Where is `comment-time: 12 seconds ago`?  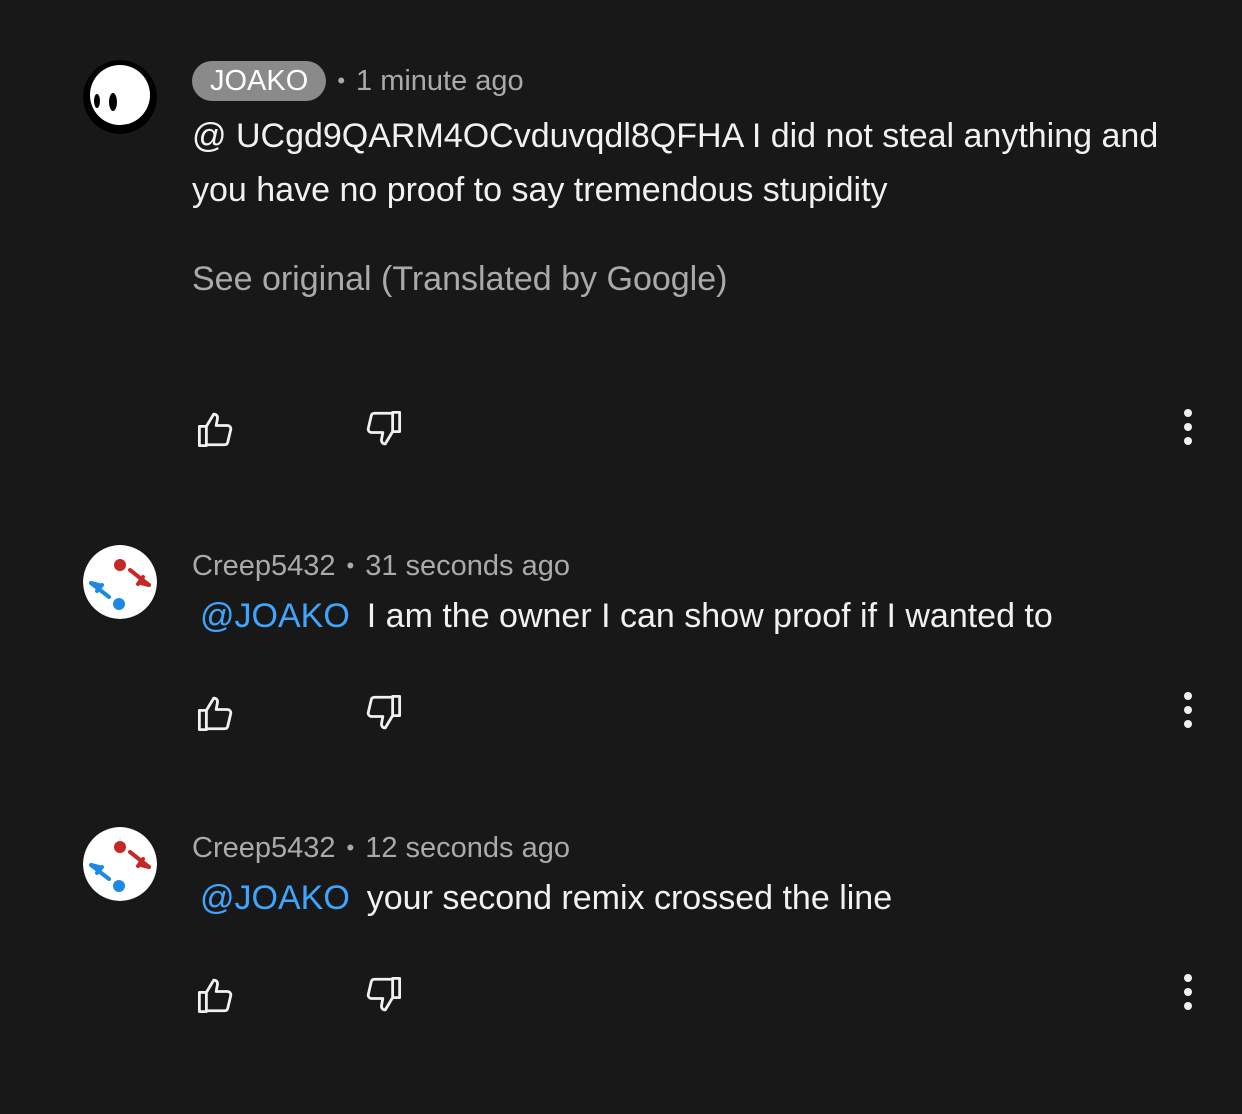
comment-time: 12 seconds ago is located at coordinates (467, 847).